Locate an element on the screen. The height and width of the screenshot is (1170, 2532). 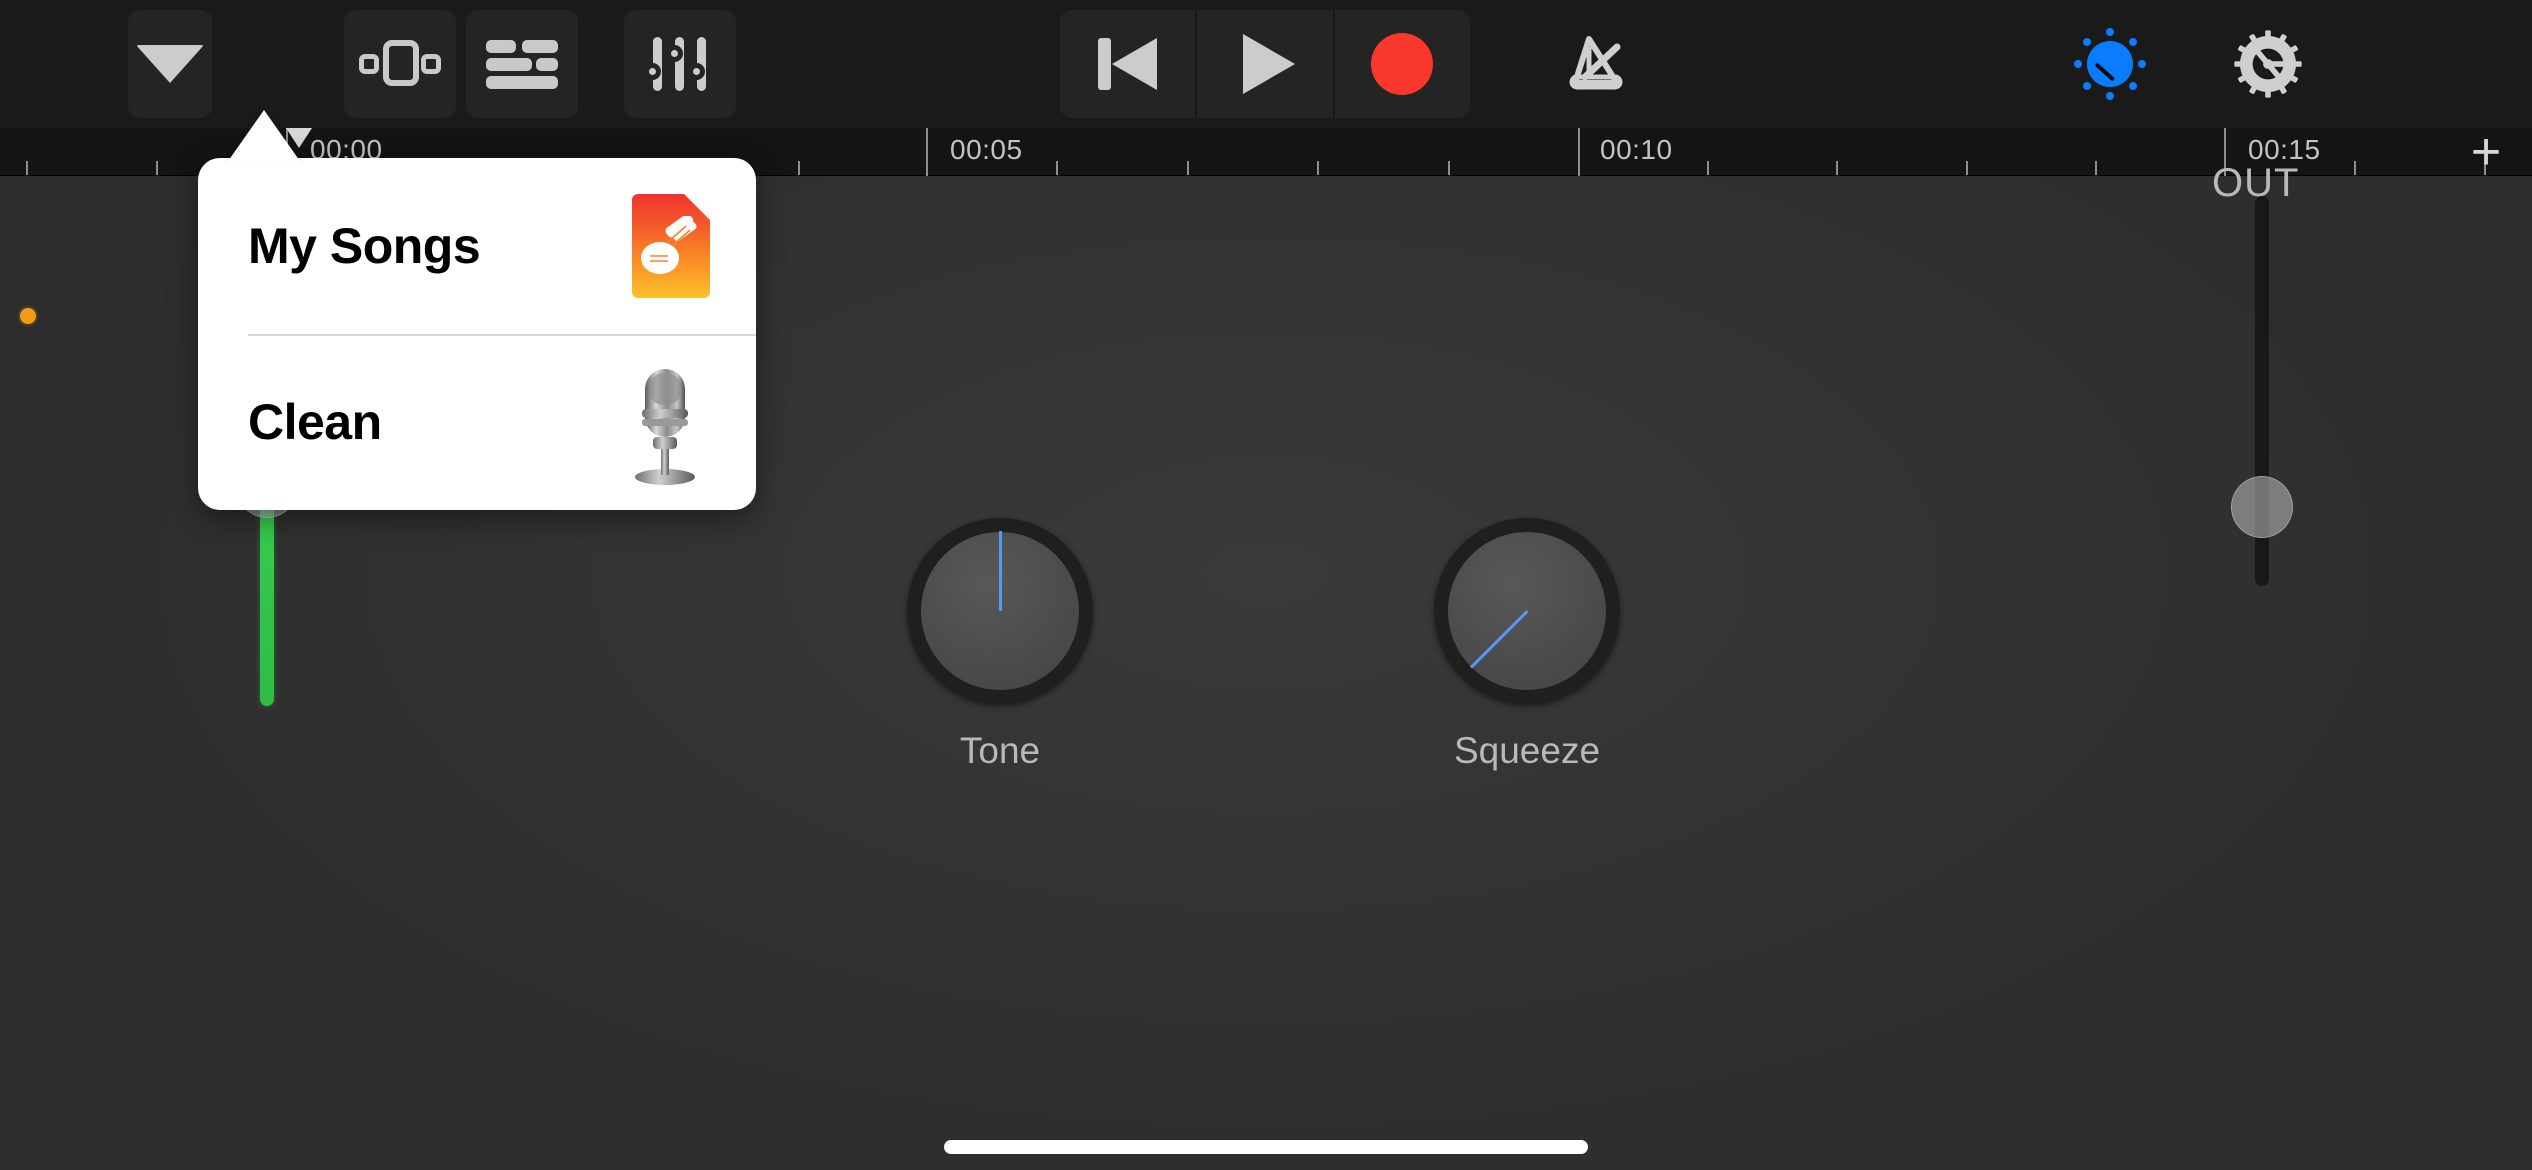
transport-controls is located at coordinates (1265, 64).